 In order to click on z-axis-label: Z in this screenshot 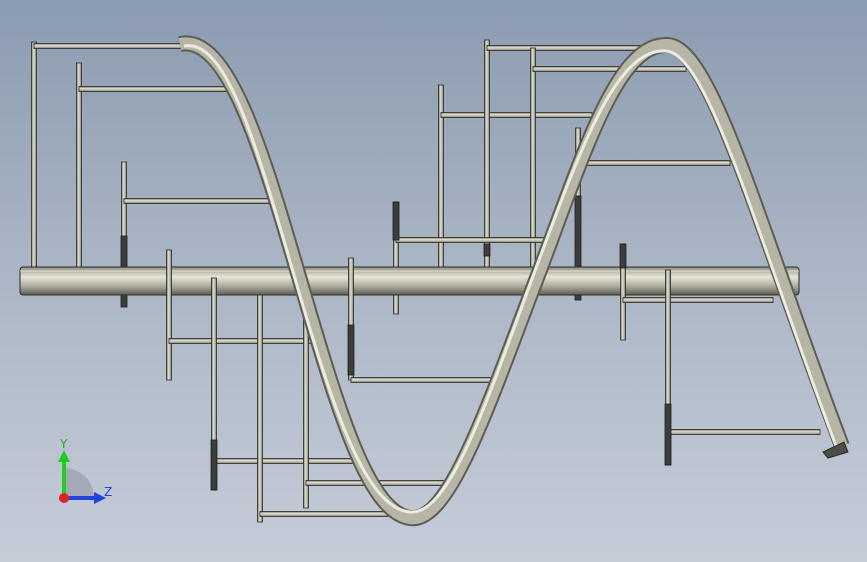, I will do `click(108, 492)`.